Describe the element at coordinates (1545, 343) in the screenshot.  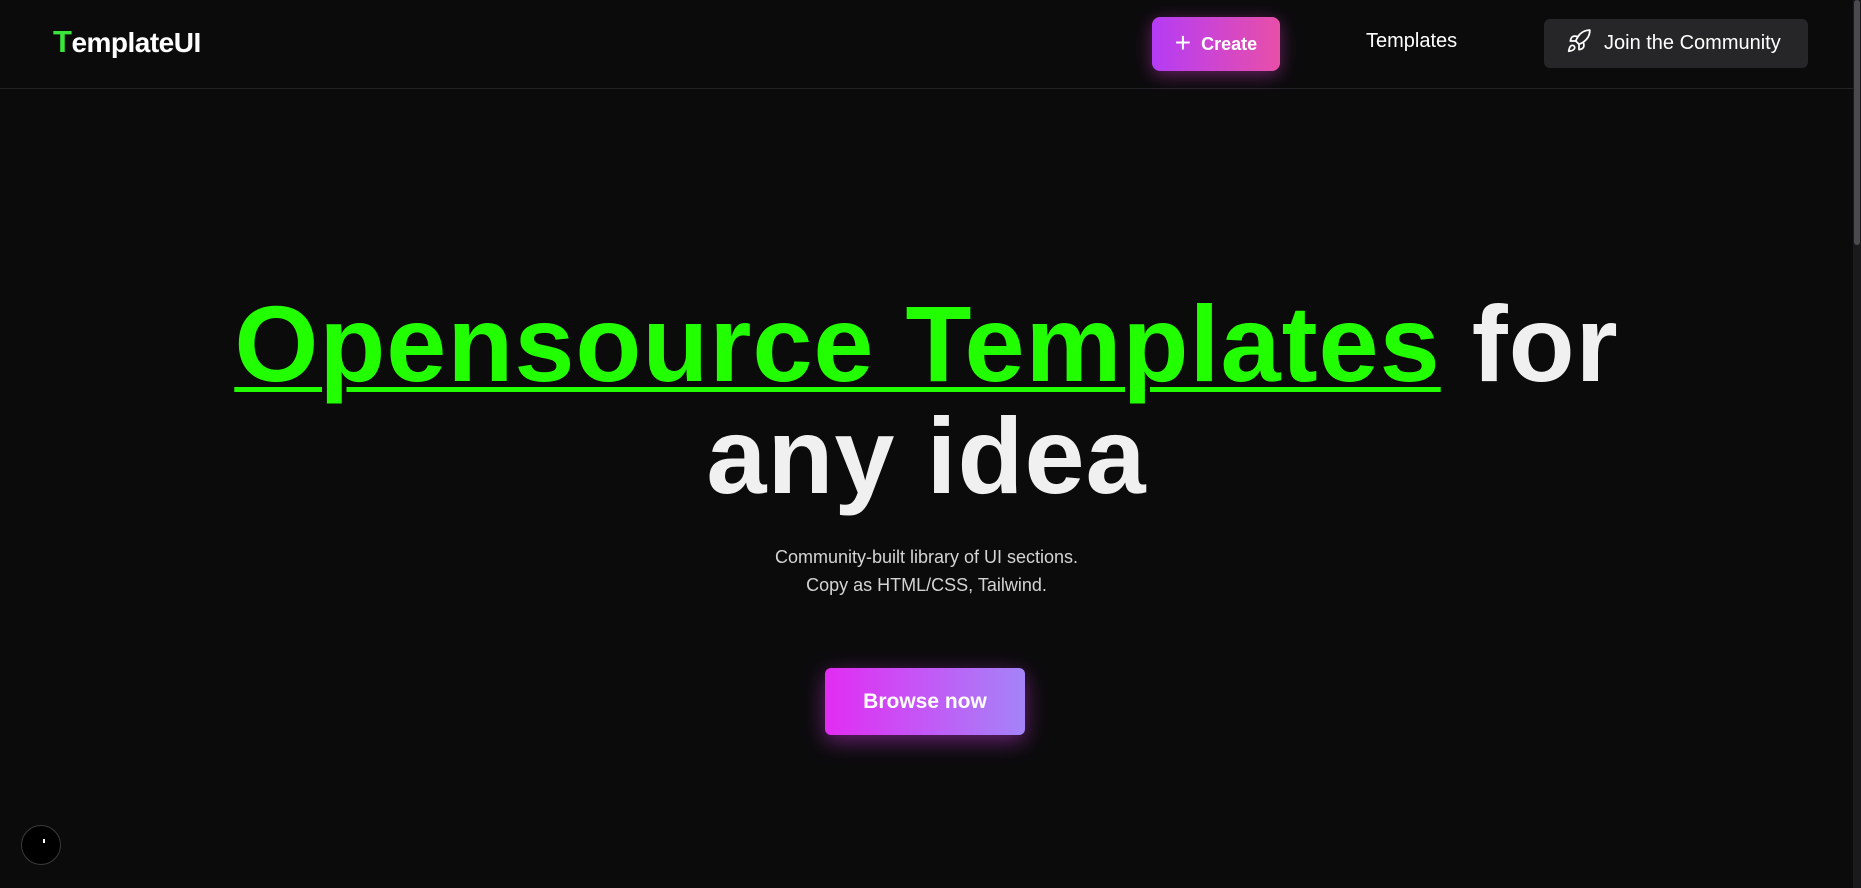
I see `hero-title-for: for` at that location.